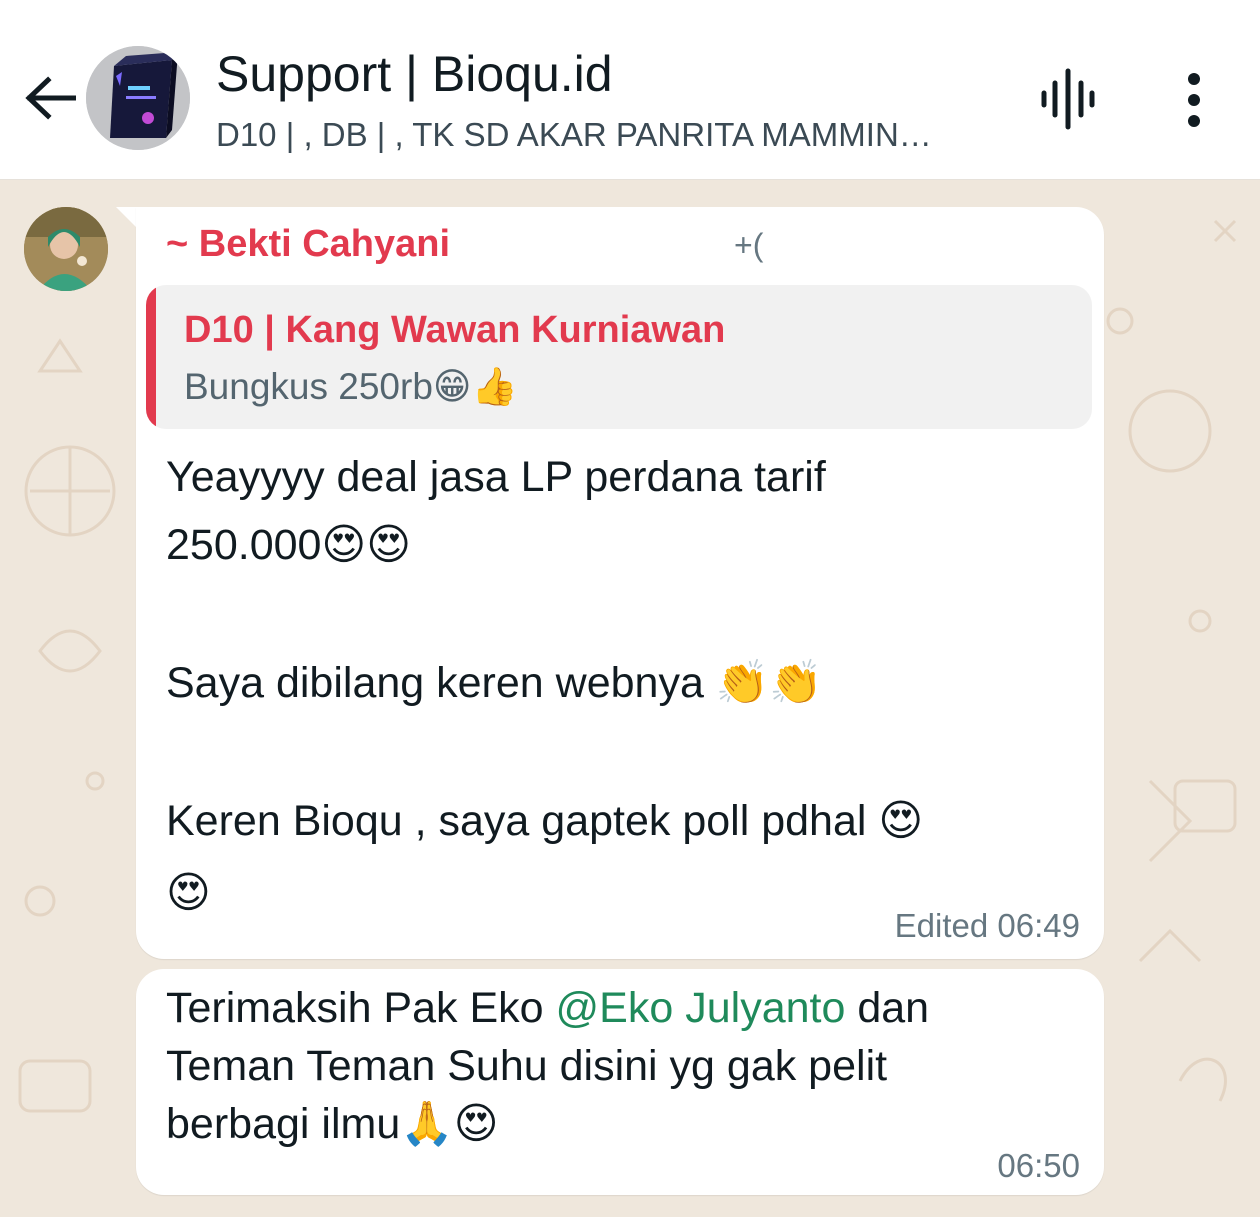 This screenshot has width=1260, height=1217. I want to click on voice-chat-icon, so click(1068, 99).